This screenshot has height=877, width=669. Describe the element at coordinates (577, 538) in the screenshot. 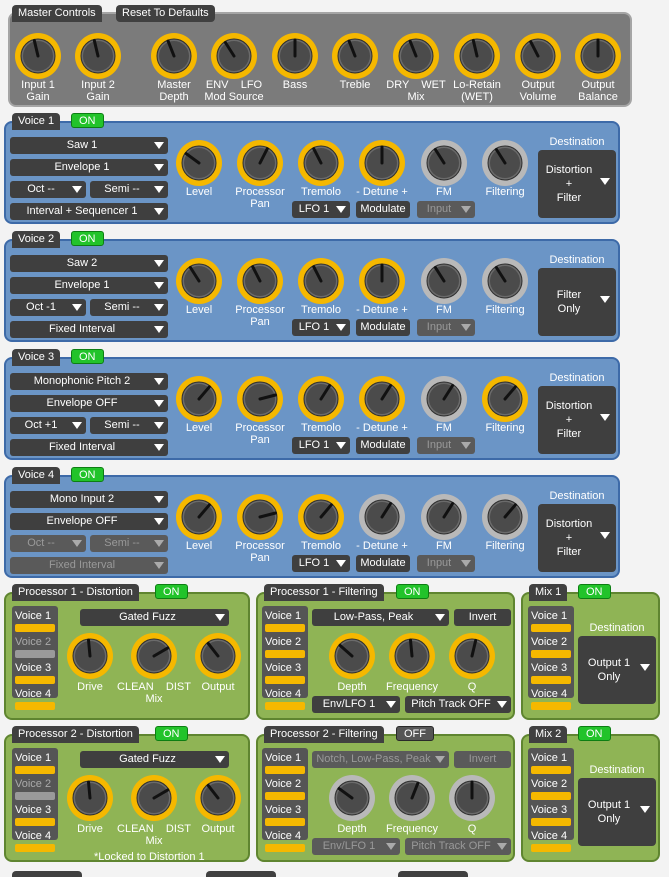

I see `voice-4-destination-select: Distortion + Filter` at that location.